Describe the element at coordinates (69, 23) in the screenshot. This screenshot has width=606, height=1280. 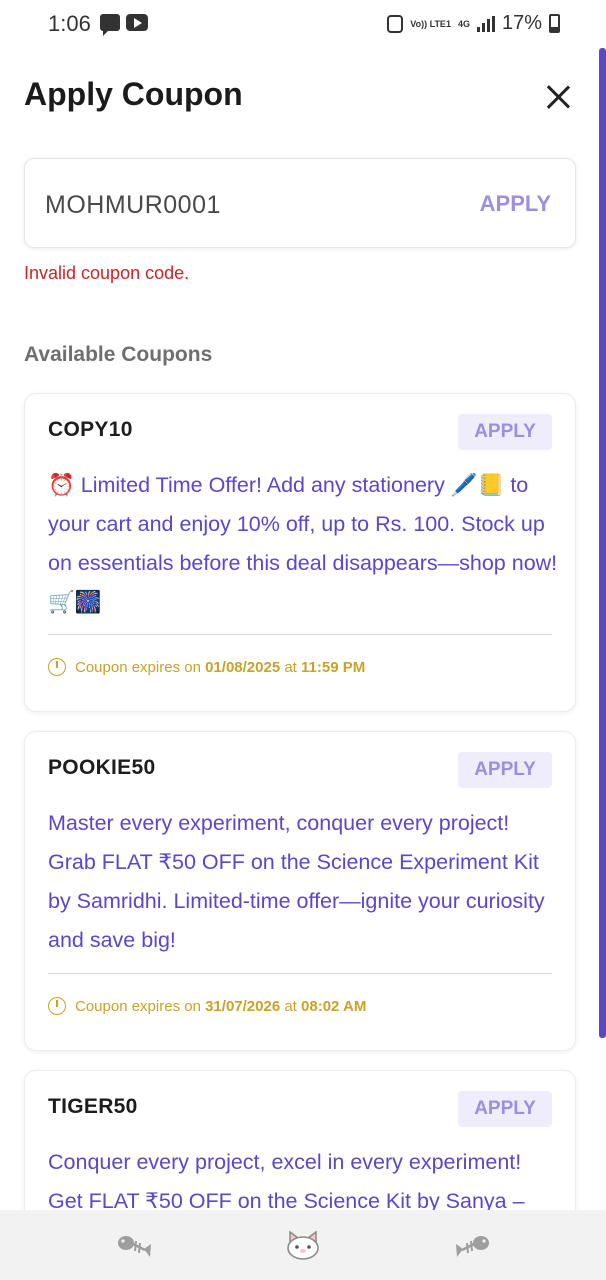
I see `status-time: 1:06` at that location.